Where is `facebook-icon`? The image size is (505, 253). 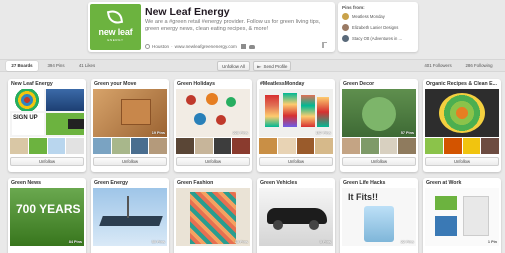 facebook-icon is located at coordinates (243, 46).